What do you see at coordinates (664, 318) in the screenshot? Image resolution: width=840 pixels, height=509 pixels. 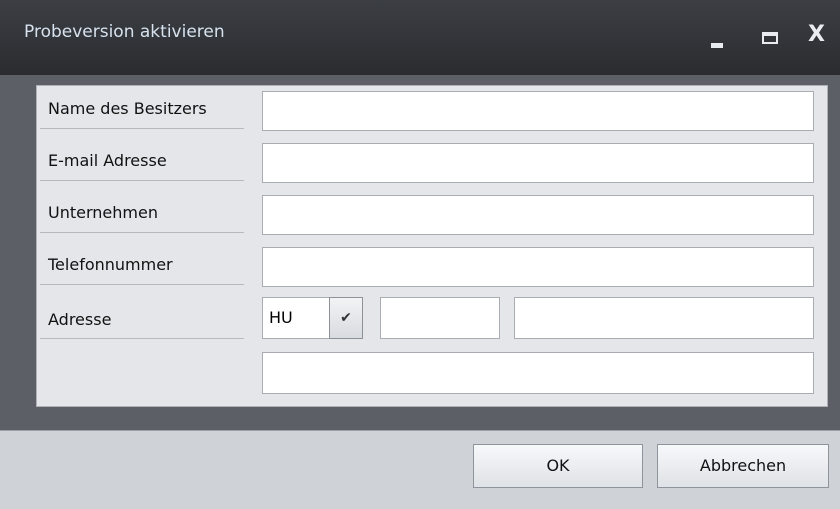 I see `city-input` at bounding box center [664, 318].